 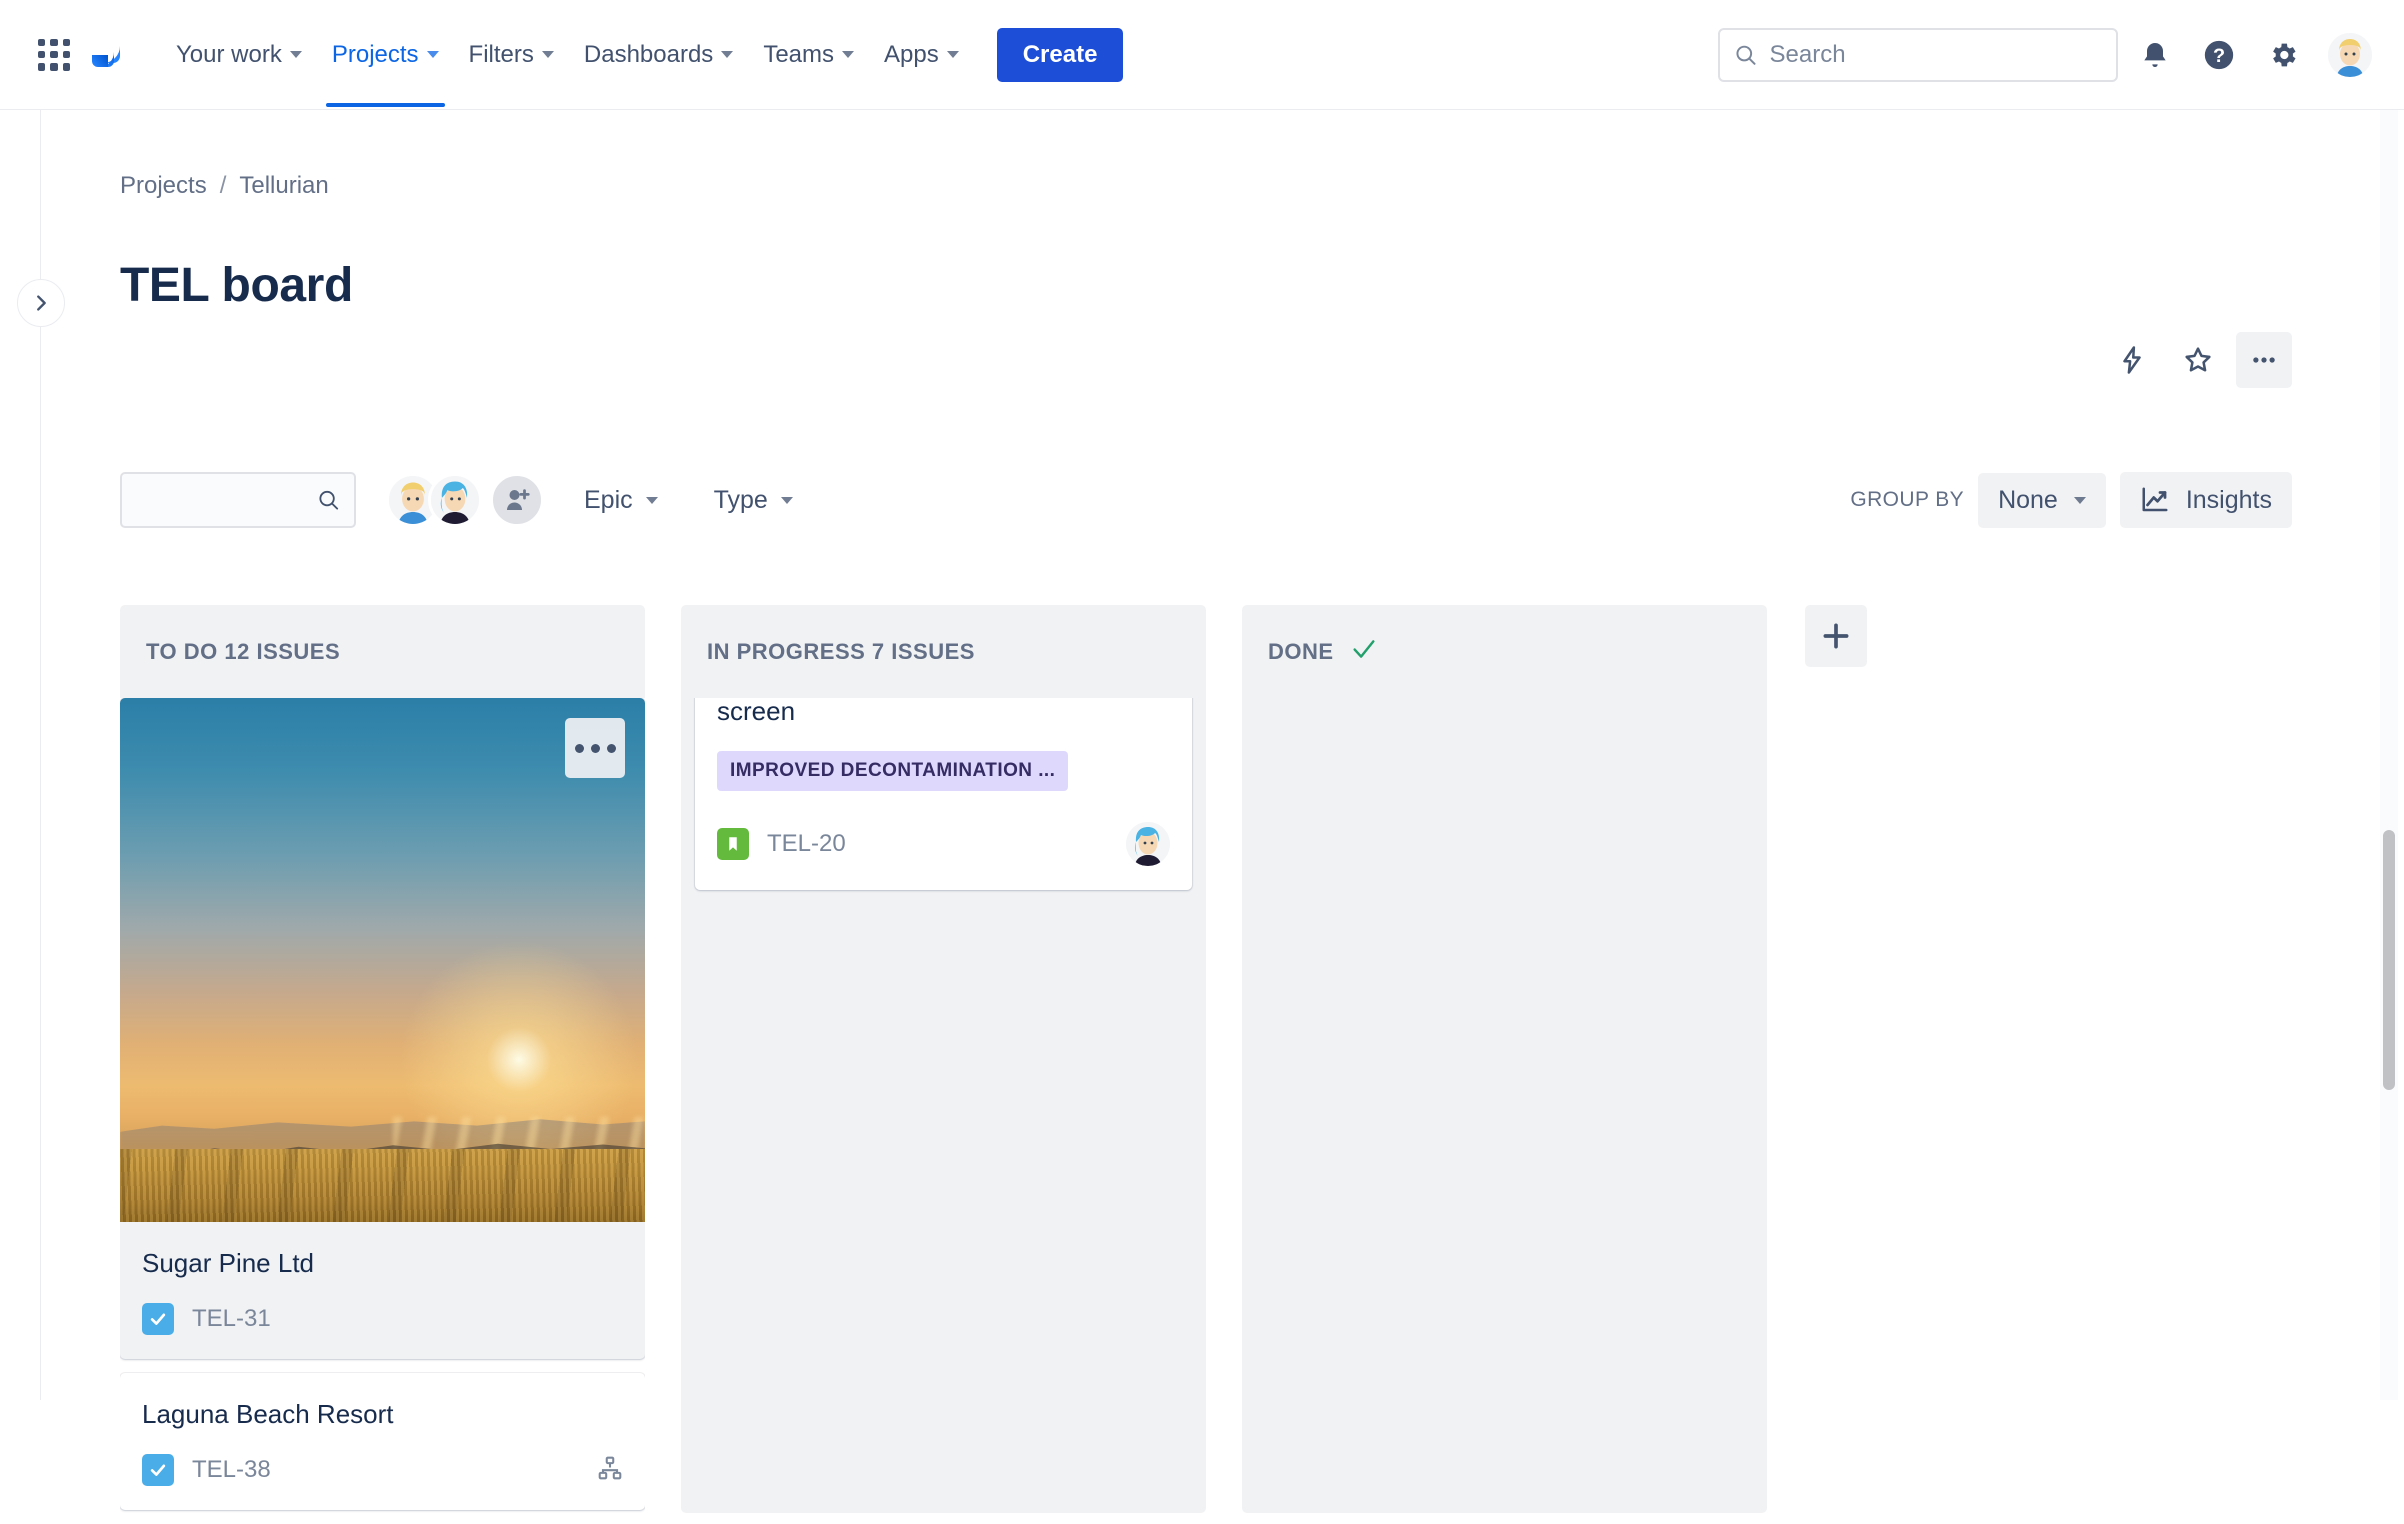 What do you see at coordinates (911, 54) in the screenshot?
I see `nav-label: Apps` at bounding box center [911, 54].